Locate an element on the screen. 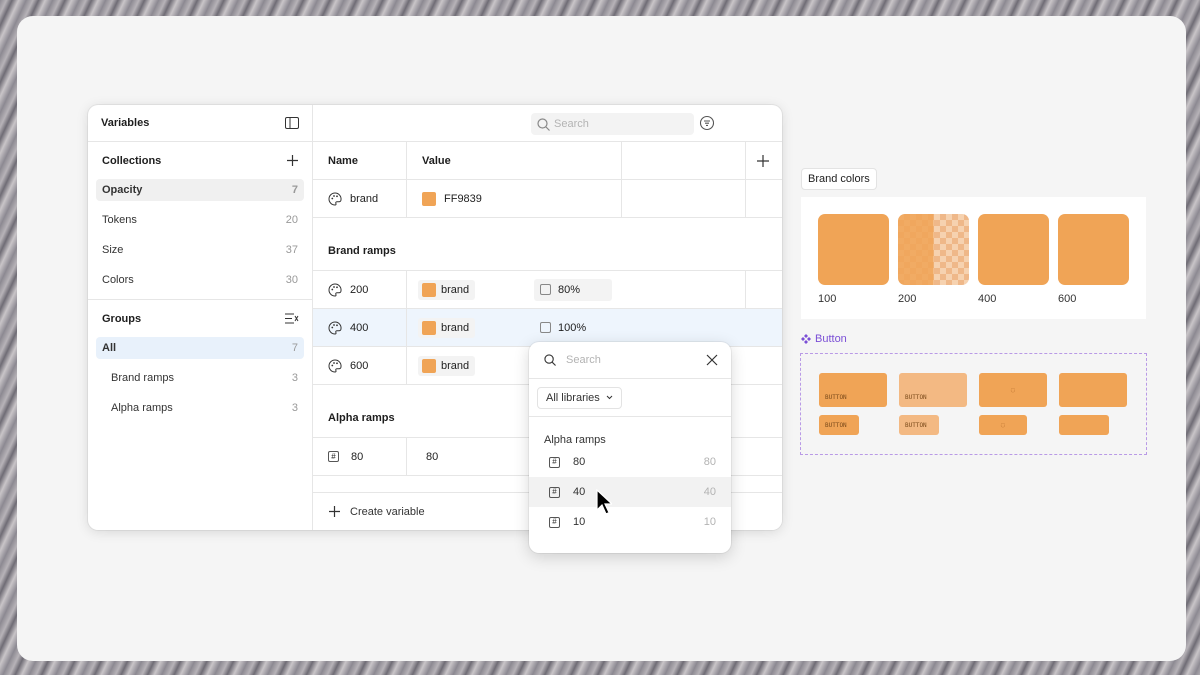 The width and height of the screenshot is (1200, 675). search-icon is located at coordinates (543, 124).